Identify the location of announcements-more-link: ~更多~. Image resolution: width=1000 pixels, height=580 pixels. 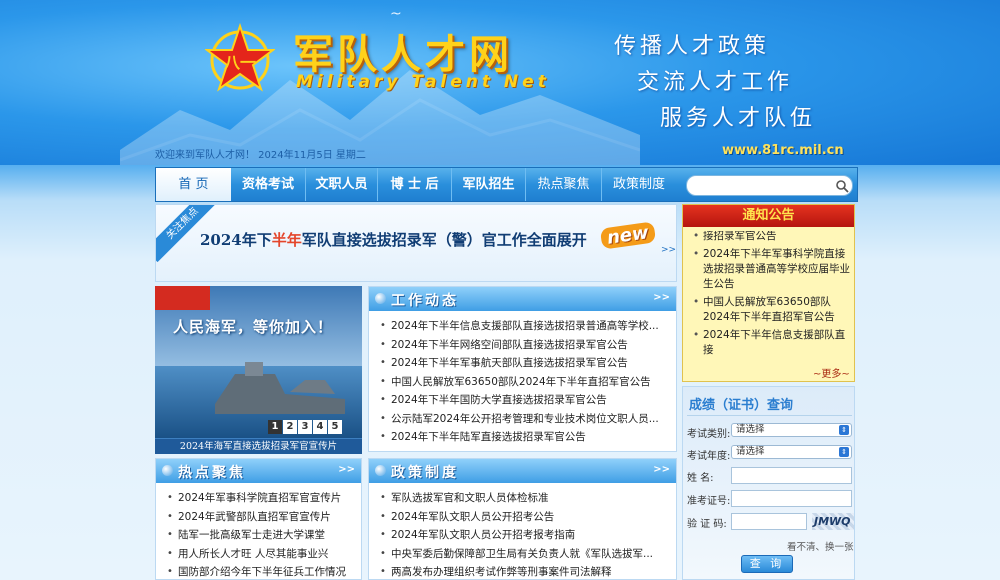
(831, 372).